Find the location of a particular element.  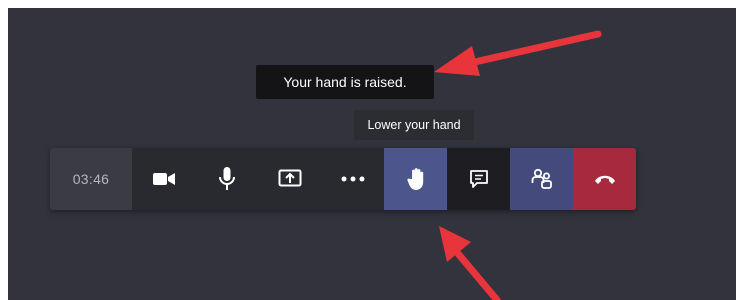

raise-hand-button is located at coordinates (415, 179).